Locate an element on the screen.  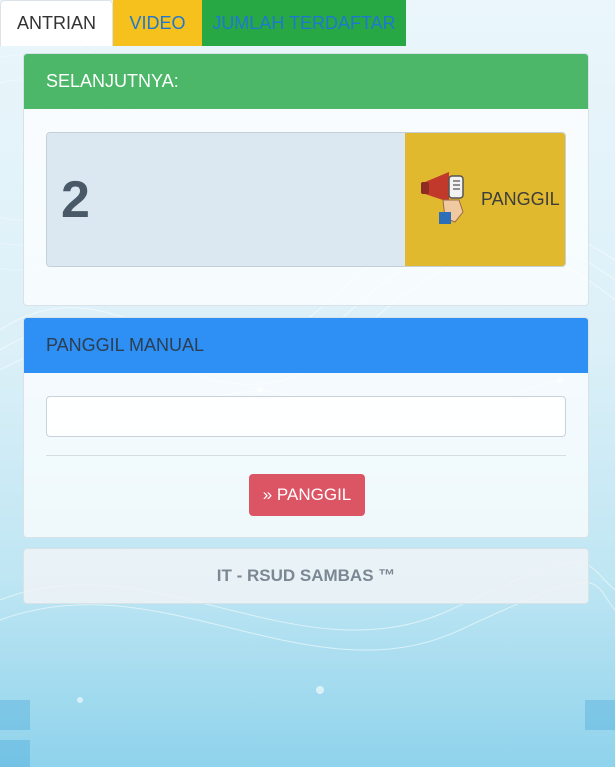
manual-call-button: » PANGGIL is located at coordinates (307, 495).